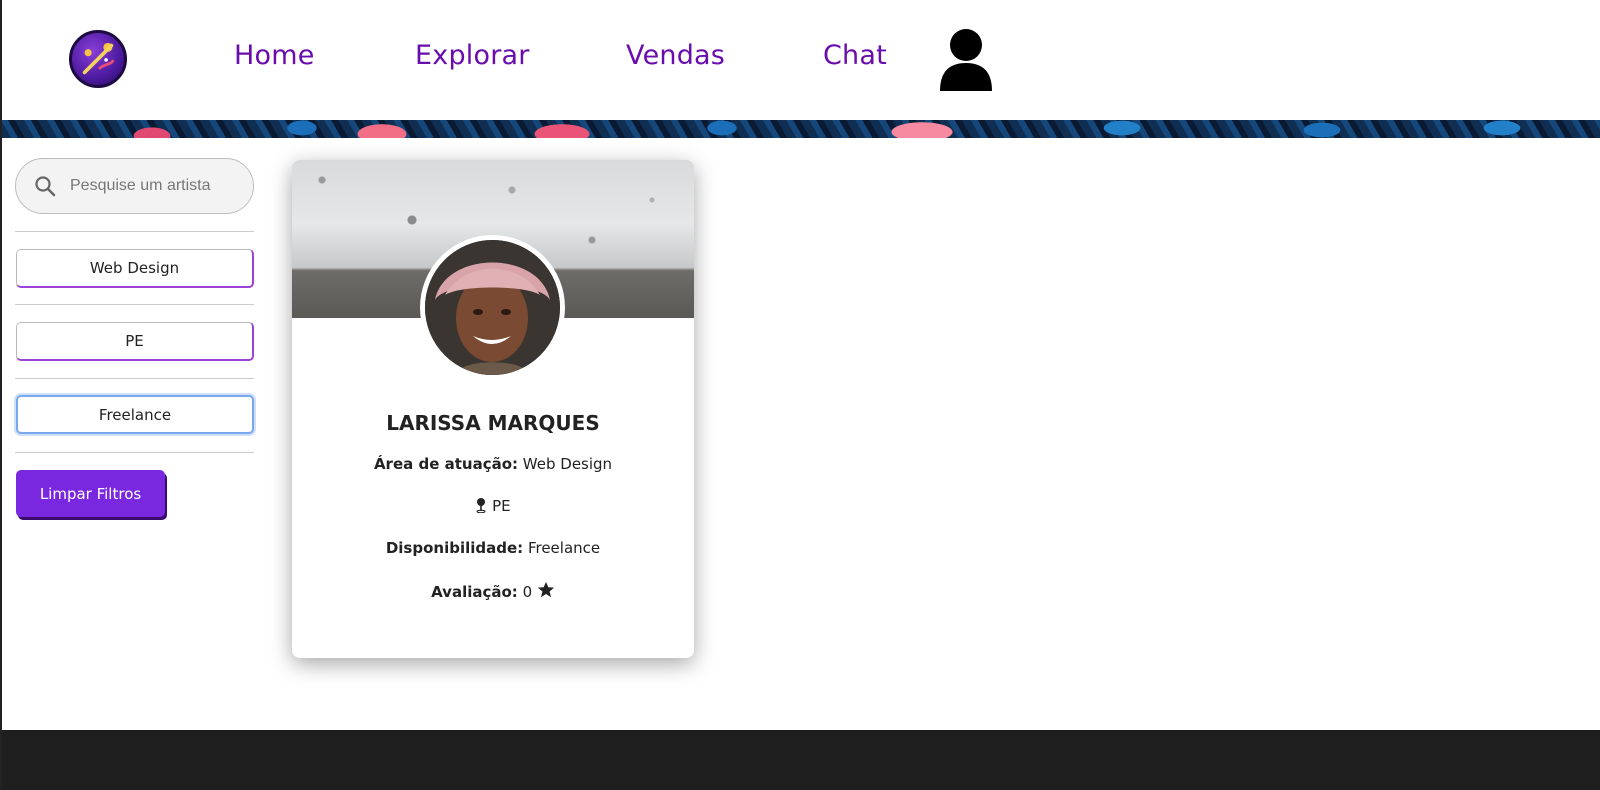 This screenshot has height=790, width=1600. What do you see at coordinates (492, 307) in the screenshot?
I see `avatar` at bounding box center [492, 307].